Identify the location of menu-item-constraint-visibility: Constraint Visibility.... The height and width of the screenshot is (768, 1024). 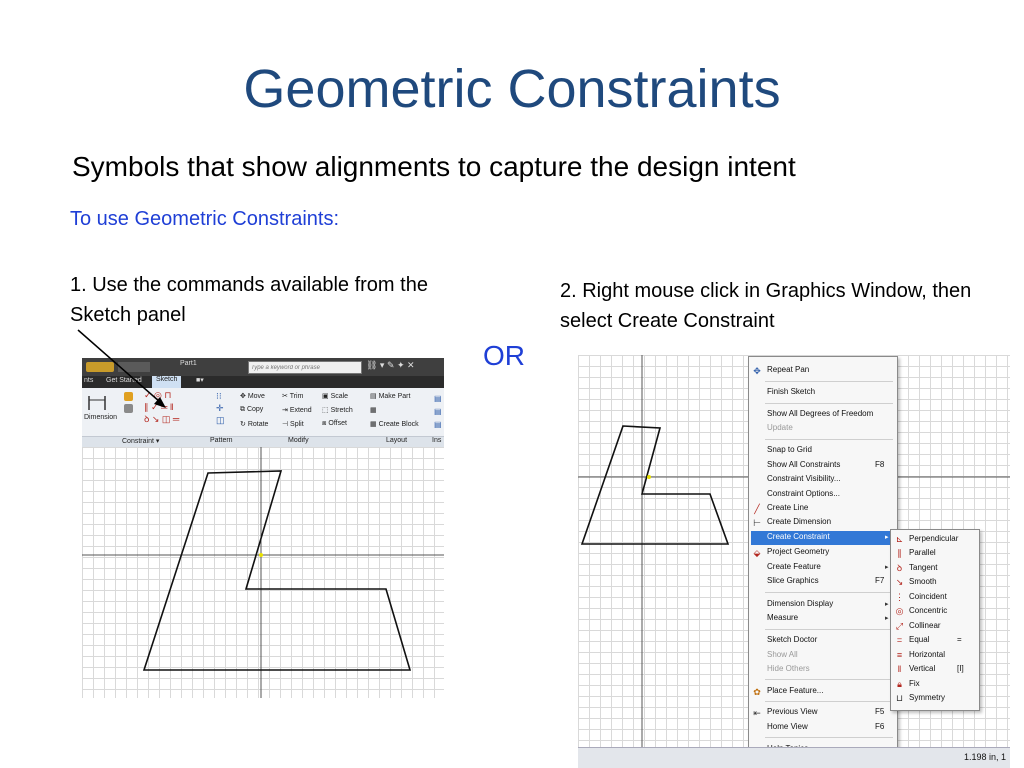
(804, 478).